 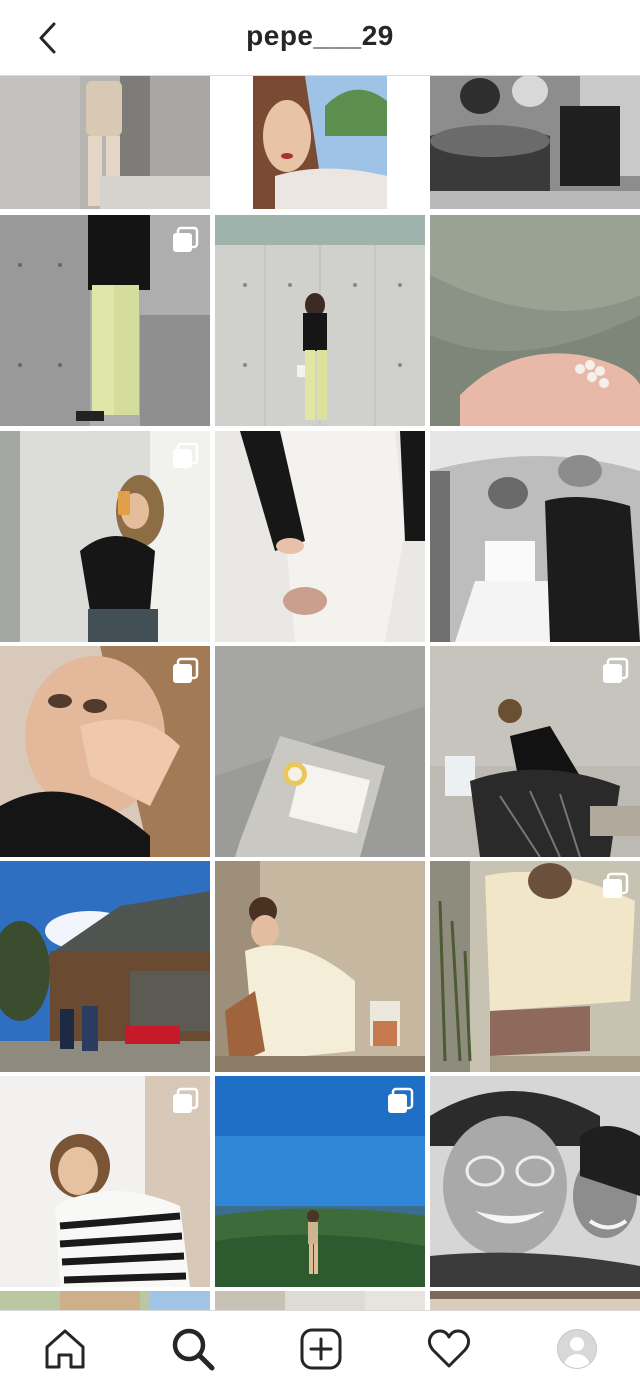 I want to click on heart-icon, so click(x=449, y=1348).